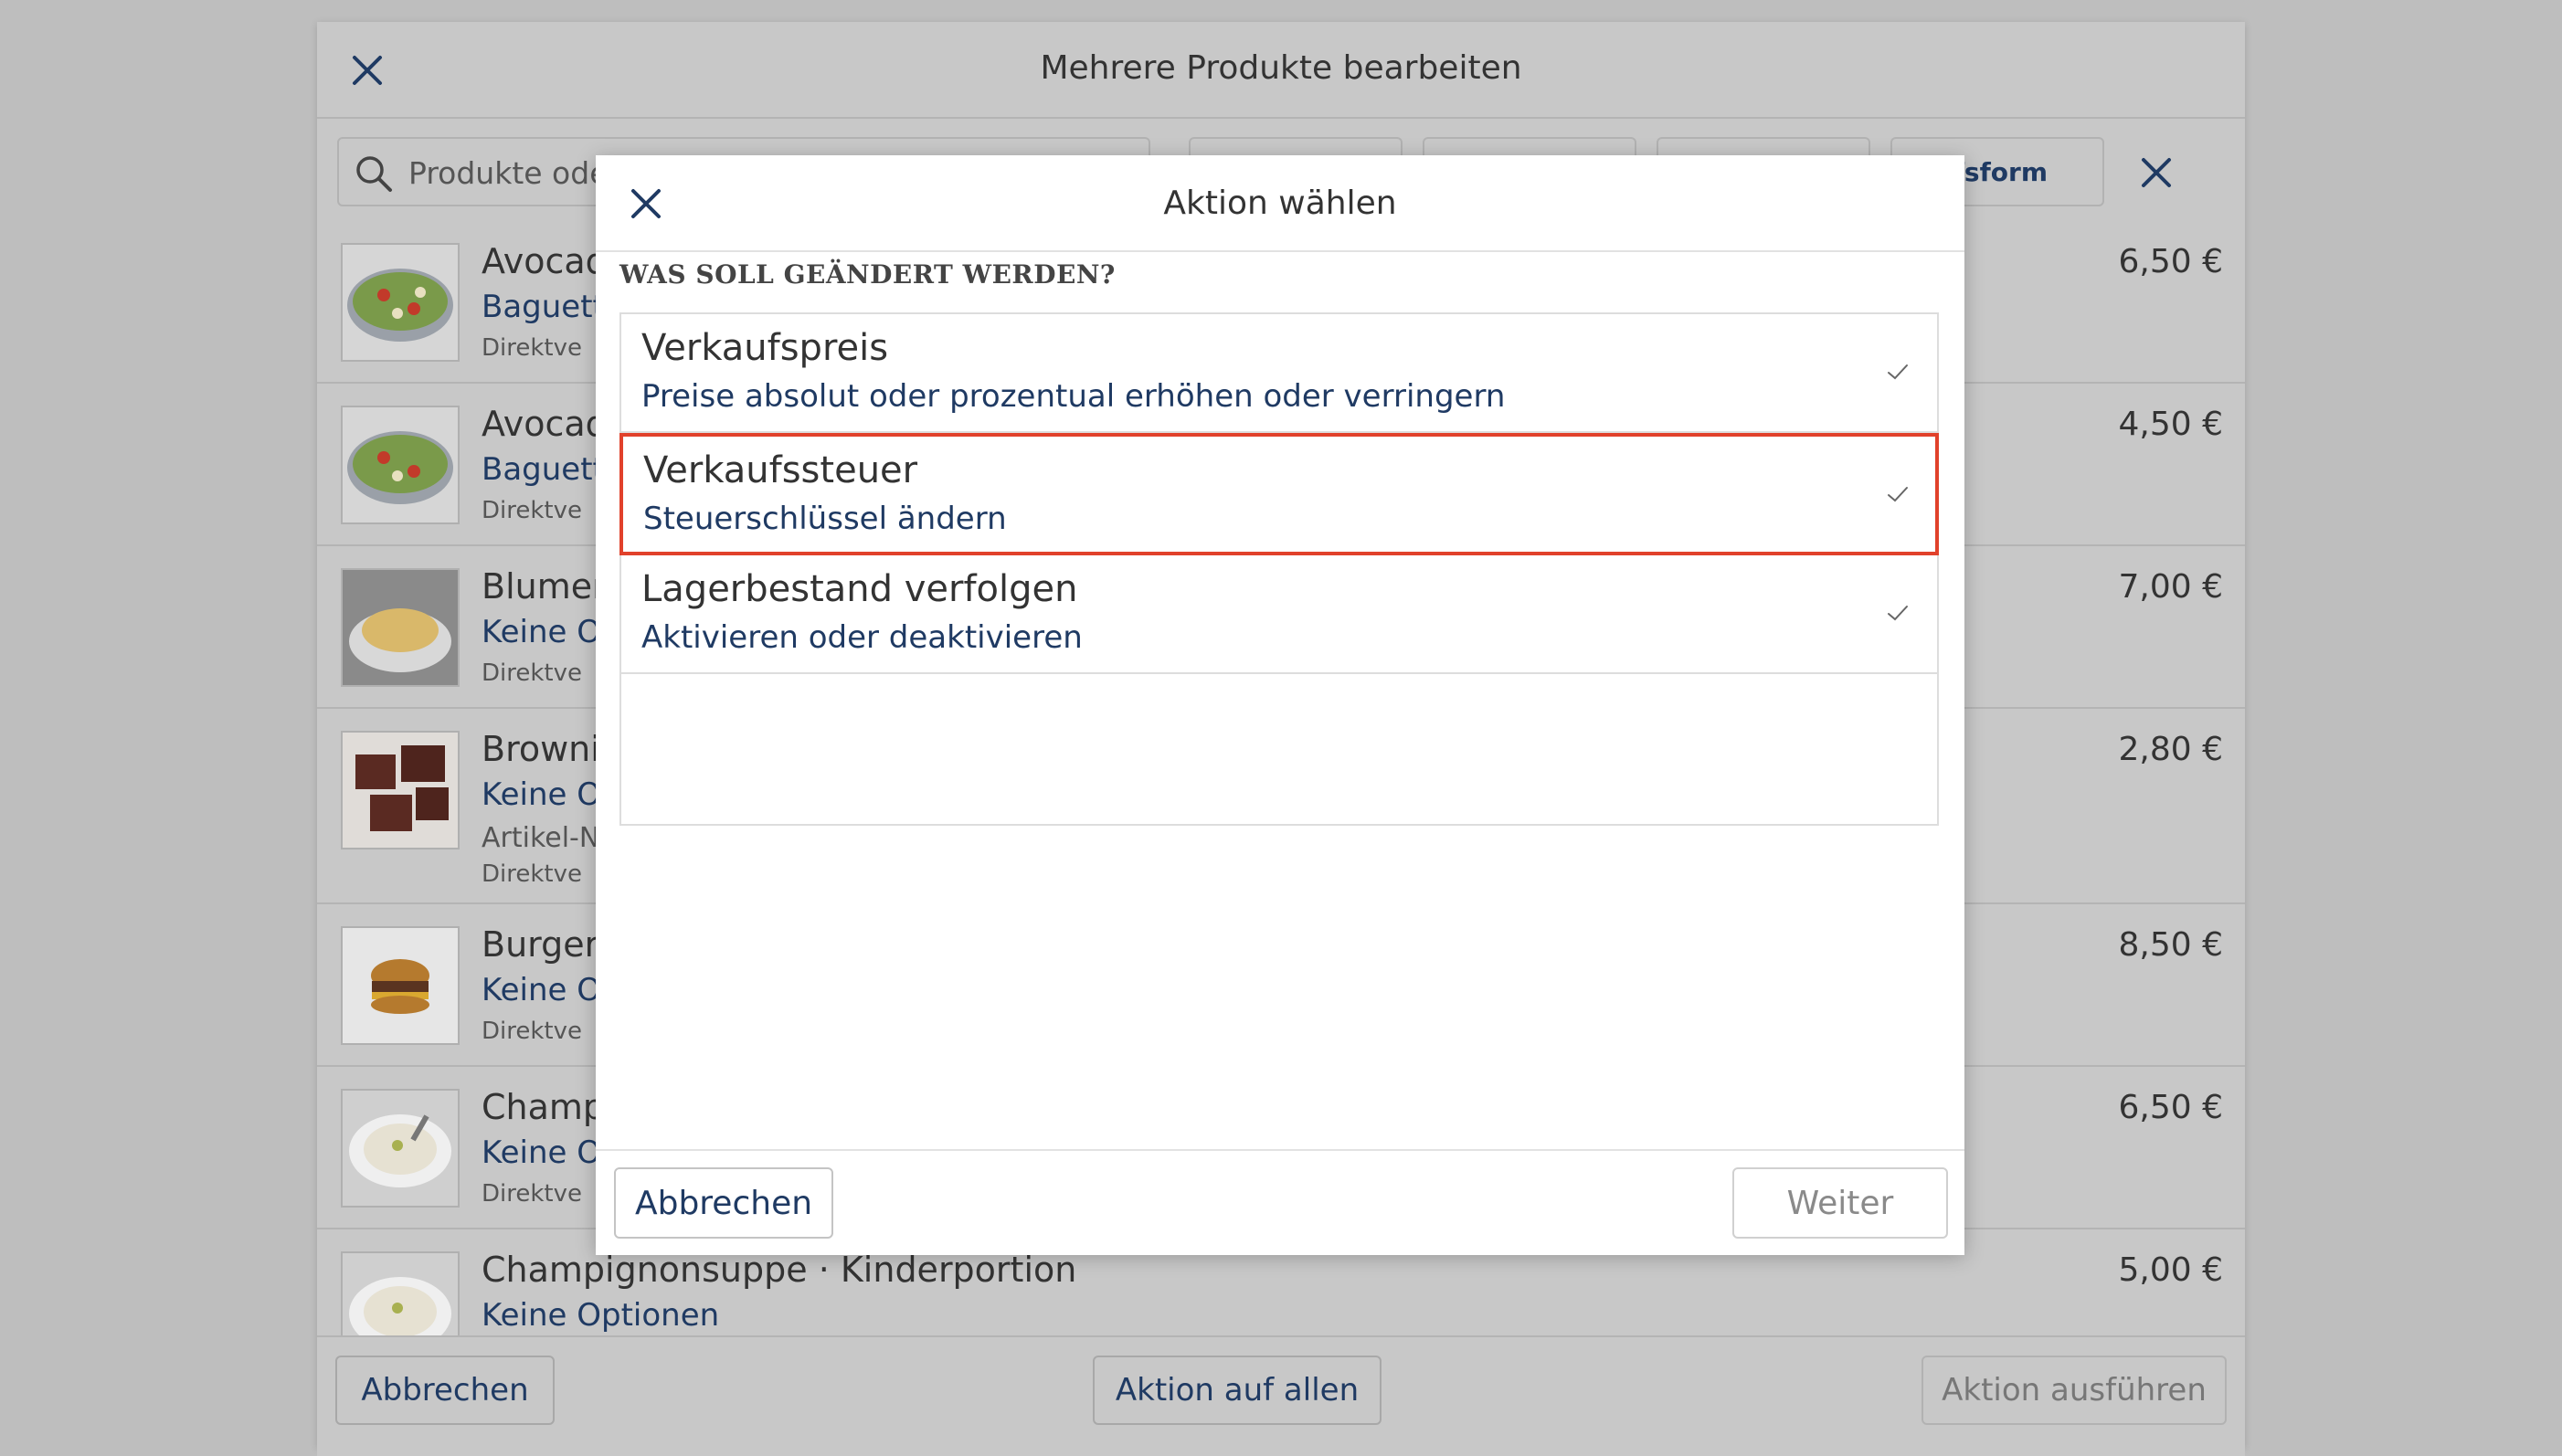  What do you see at coordinates (2171, 945) in the screenshot?
I see `product-price: 8,50 €` at bounding box center [2171, 945].